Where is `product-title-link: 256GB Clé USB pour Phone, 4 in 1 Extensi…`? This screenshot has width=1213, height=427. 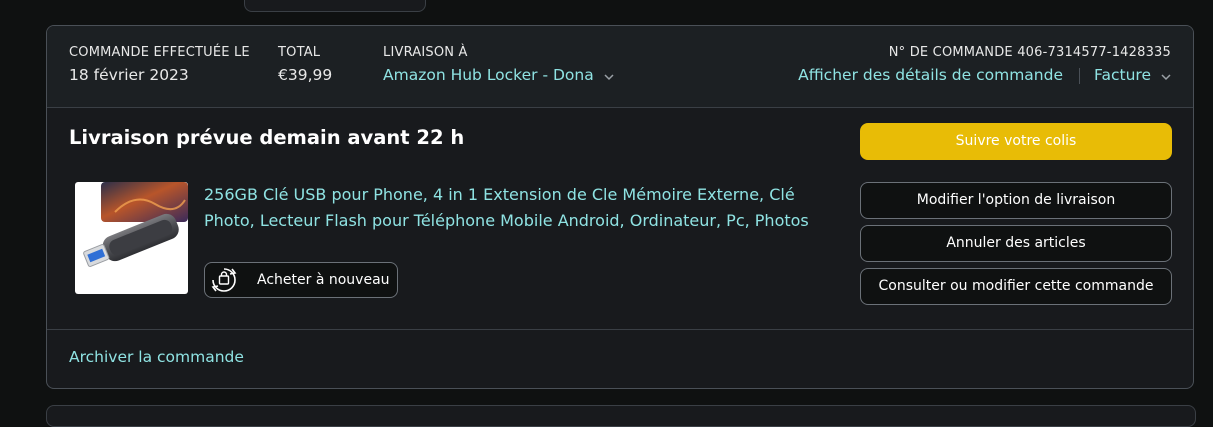 product-title-link: 256GB Clé USB pour Phone, 4 in 1 Extensi… is located at coordinates (524, 208).